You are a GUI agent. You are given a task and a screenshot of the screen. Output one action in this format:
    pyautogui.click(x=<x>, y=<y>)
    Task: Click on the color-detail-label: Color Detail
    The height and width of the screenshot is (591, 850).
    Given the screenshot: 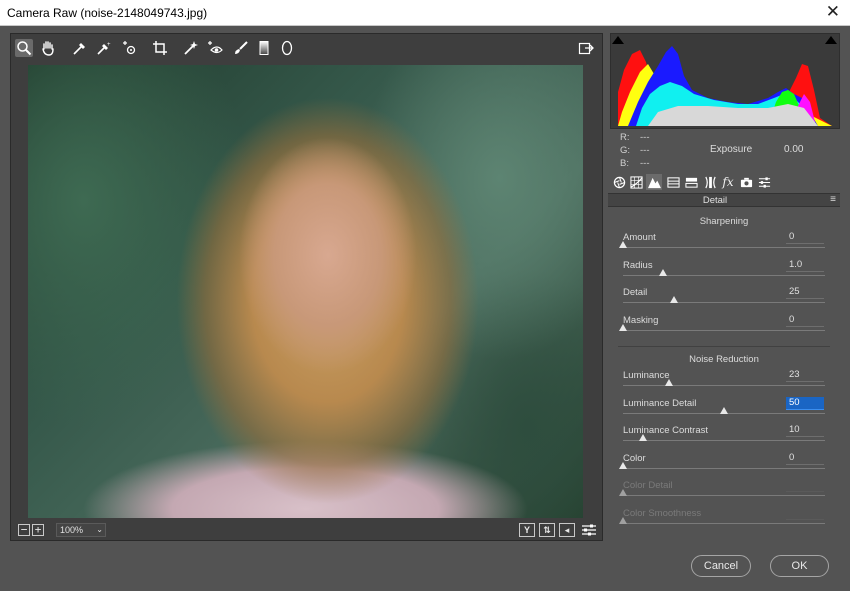 What is the action you would take?
    pyautogui.click(x=648, y=485)
    